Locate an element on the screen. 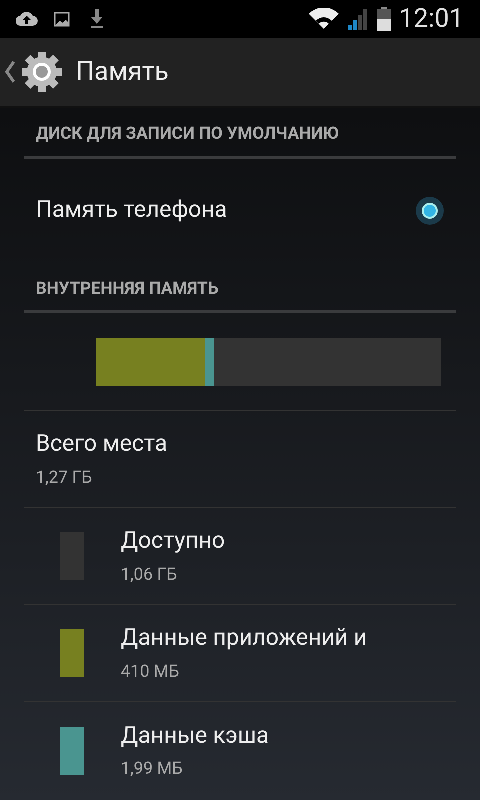 This screenshot has height=800, width=480. section-header: ВНУТРЕННЯЯ ПАМЯТЬ is located at coordinates (240, 287).